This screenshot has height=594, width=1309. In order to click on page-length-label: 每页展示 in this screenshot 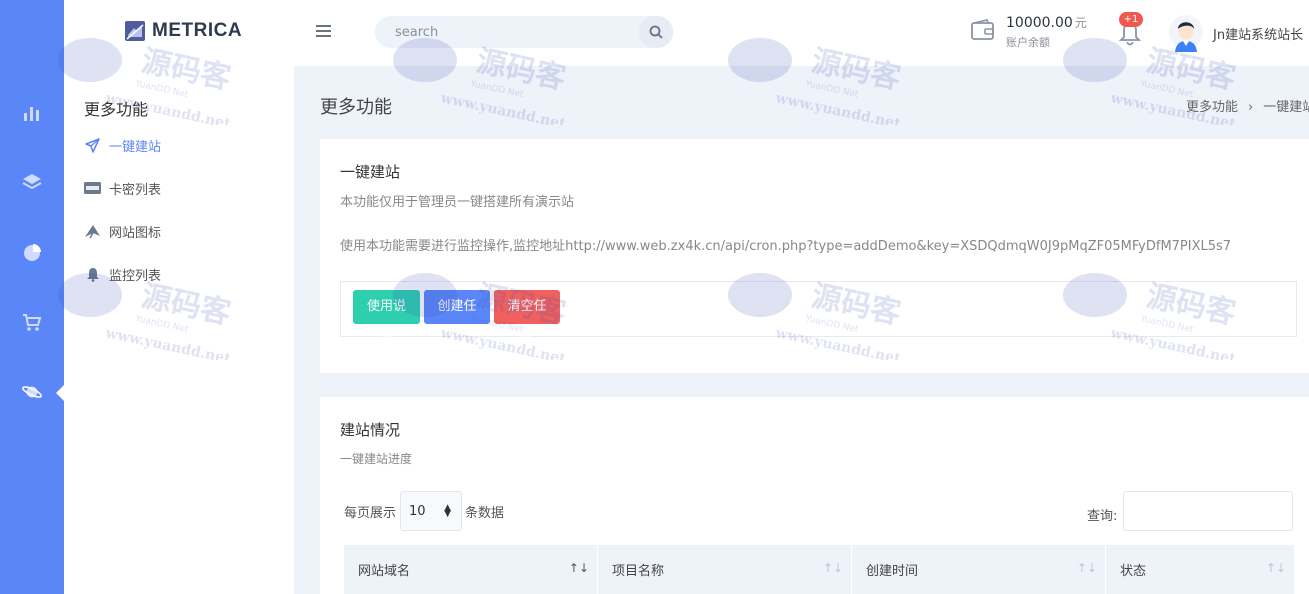, I will do `click(370, 513)`.